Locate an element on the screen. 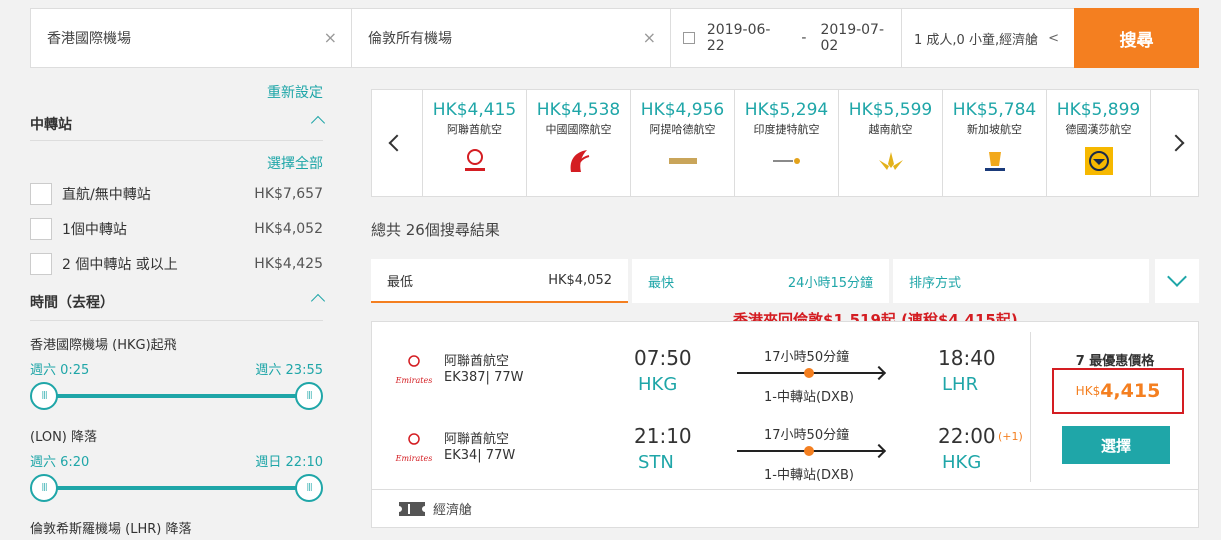 The height and width of the screenshot is (540, 1221). results-total: 總共 26個搜尋結果 is located at coordinates (435, 230).